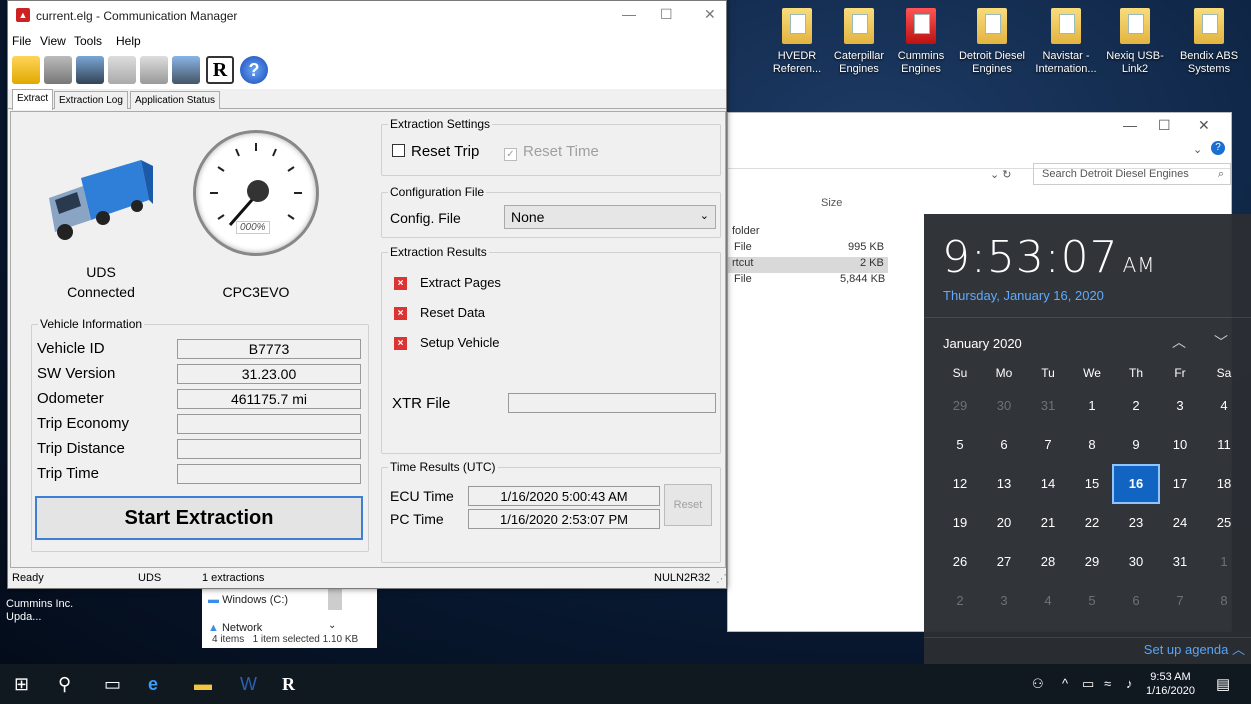  I want to click on setup-agenda-link: Set up agenda ︿, so click(1194, 648).